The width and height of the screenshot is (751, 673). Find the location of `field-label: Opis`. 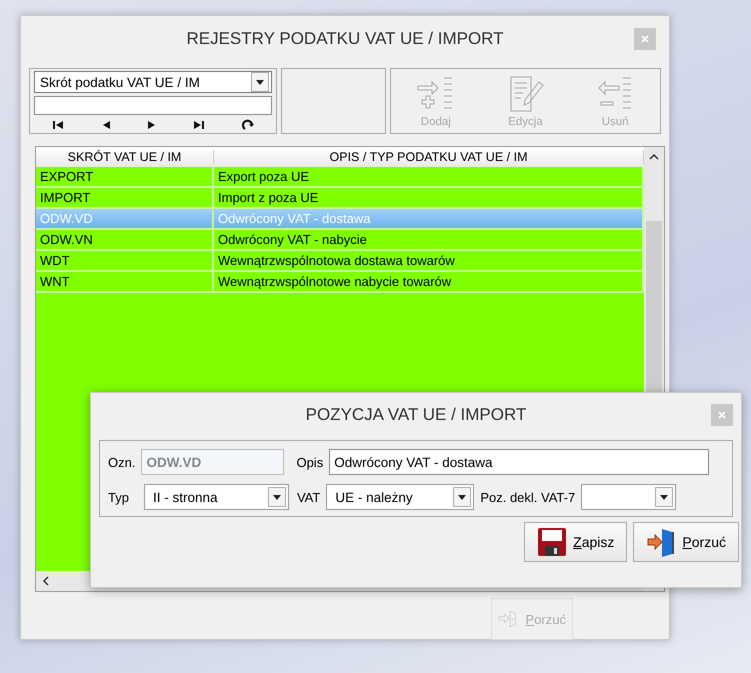

field-label: Opis is located at coordinates (310, 462).